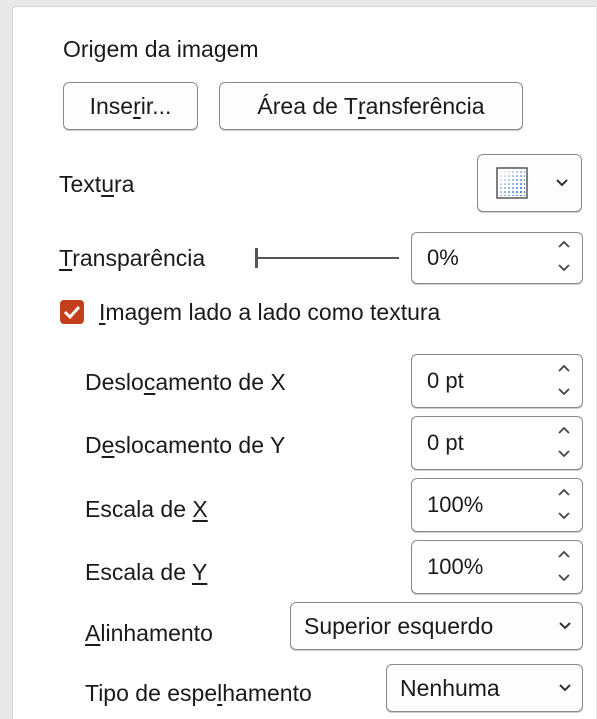 This screenshot has height=719, width=597. Describe the element at coordinates (146, 509) in the screenshot. I see `scale-x-label: Escala de X` at that location.